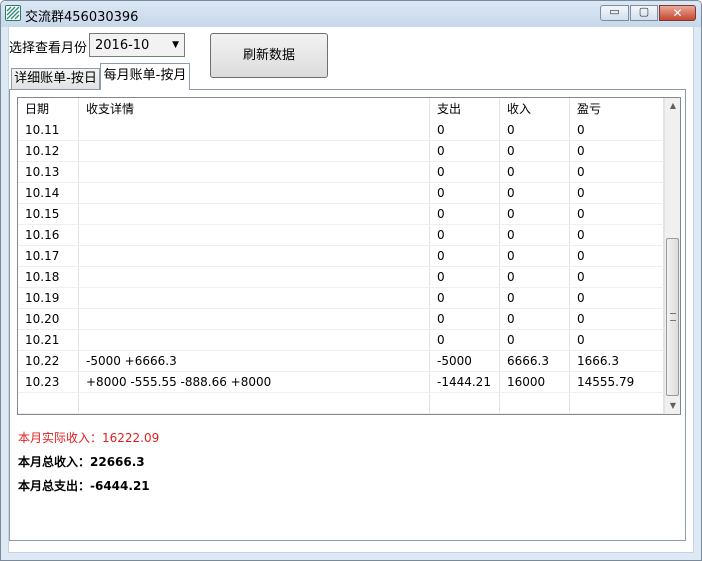 This screenshot has height=561, width=702. Describe the element at coordinates (48, 193) in the screenshot. I see `cell-date: 10.14` at that location.